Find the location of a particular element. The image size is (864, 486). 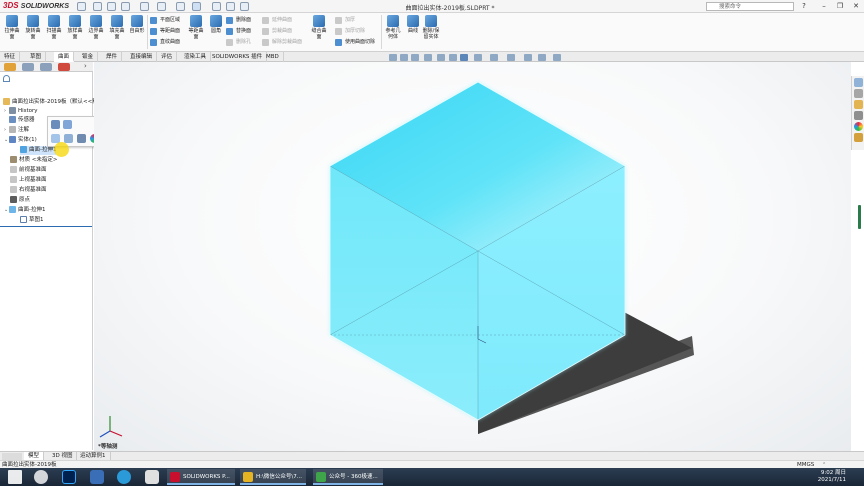

search-input: 搜索命令 is located at coordinates (750, 6).